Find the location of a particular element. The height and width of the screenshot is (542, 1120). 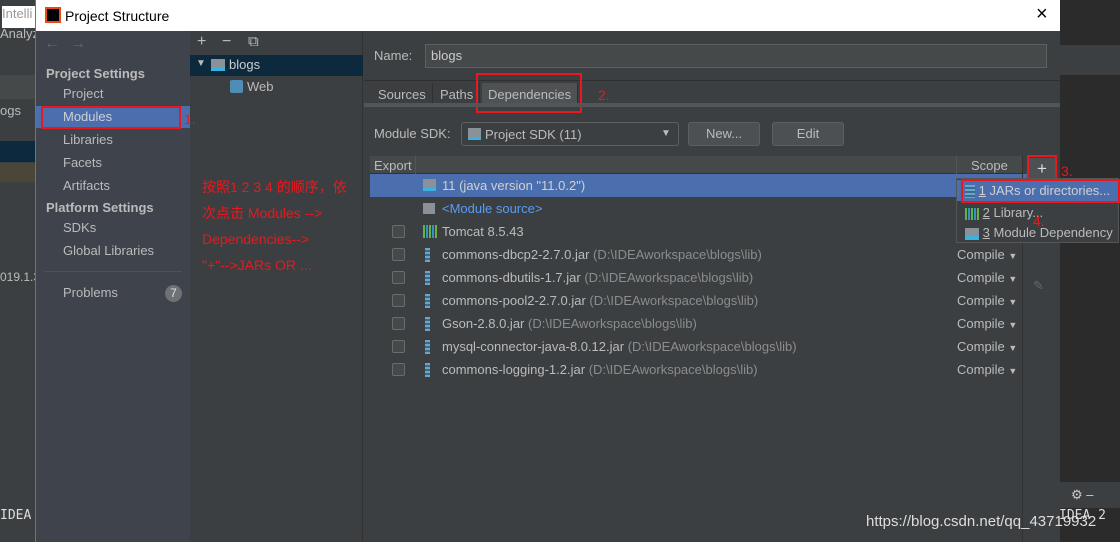

close-icon: × is located at coordinates (1042, 14).